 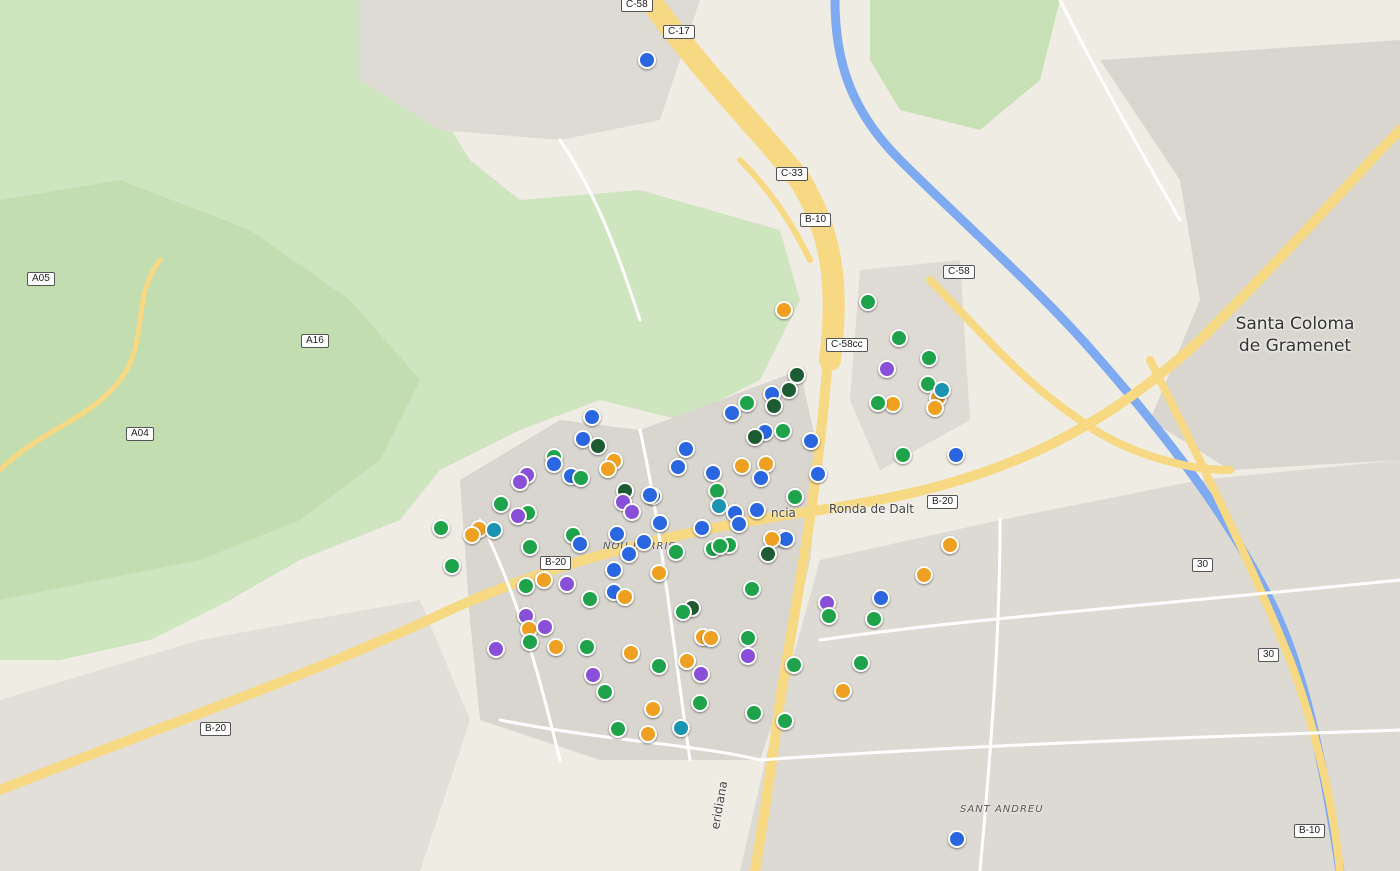 What do you see at coordinates (1002, 809) in the screenshot?
I see `district-label-sant-andreu: SANT ANDREU` at bounding box center [1002, 809].